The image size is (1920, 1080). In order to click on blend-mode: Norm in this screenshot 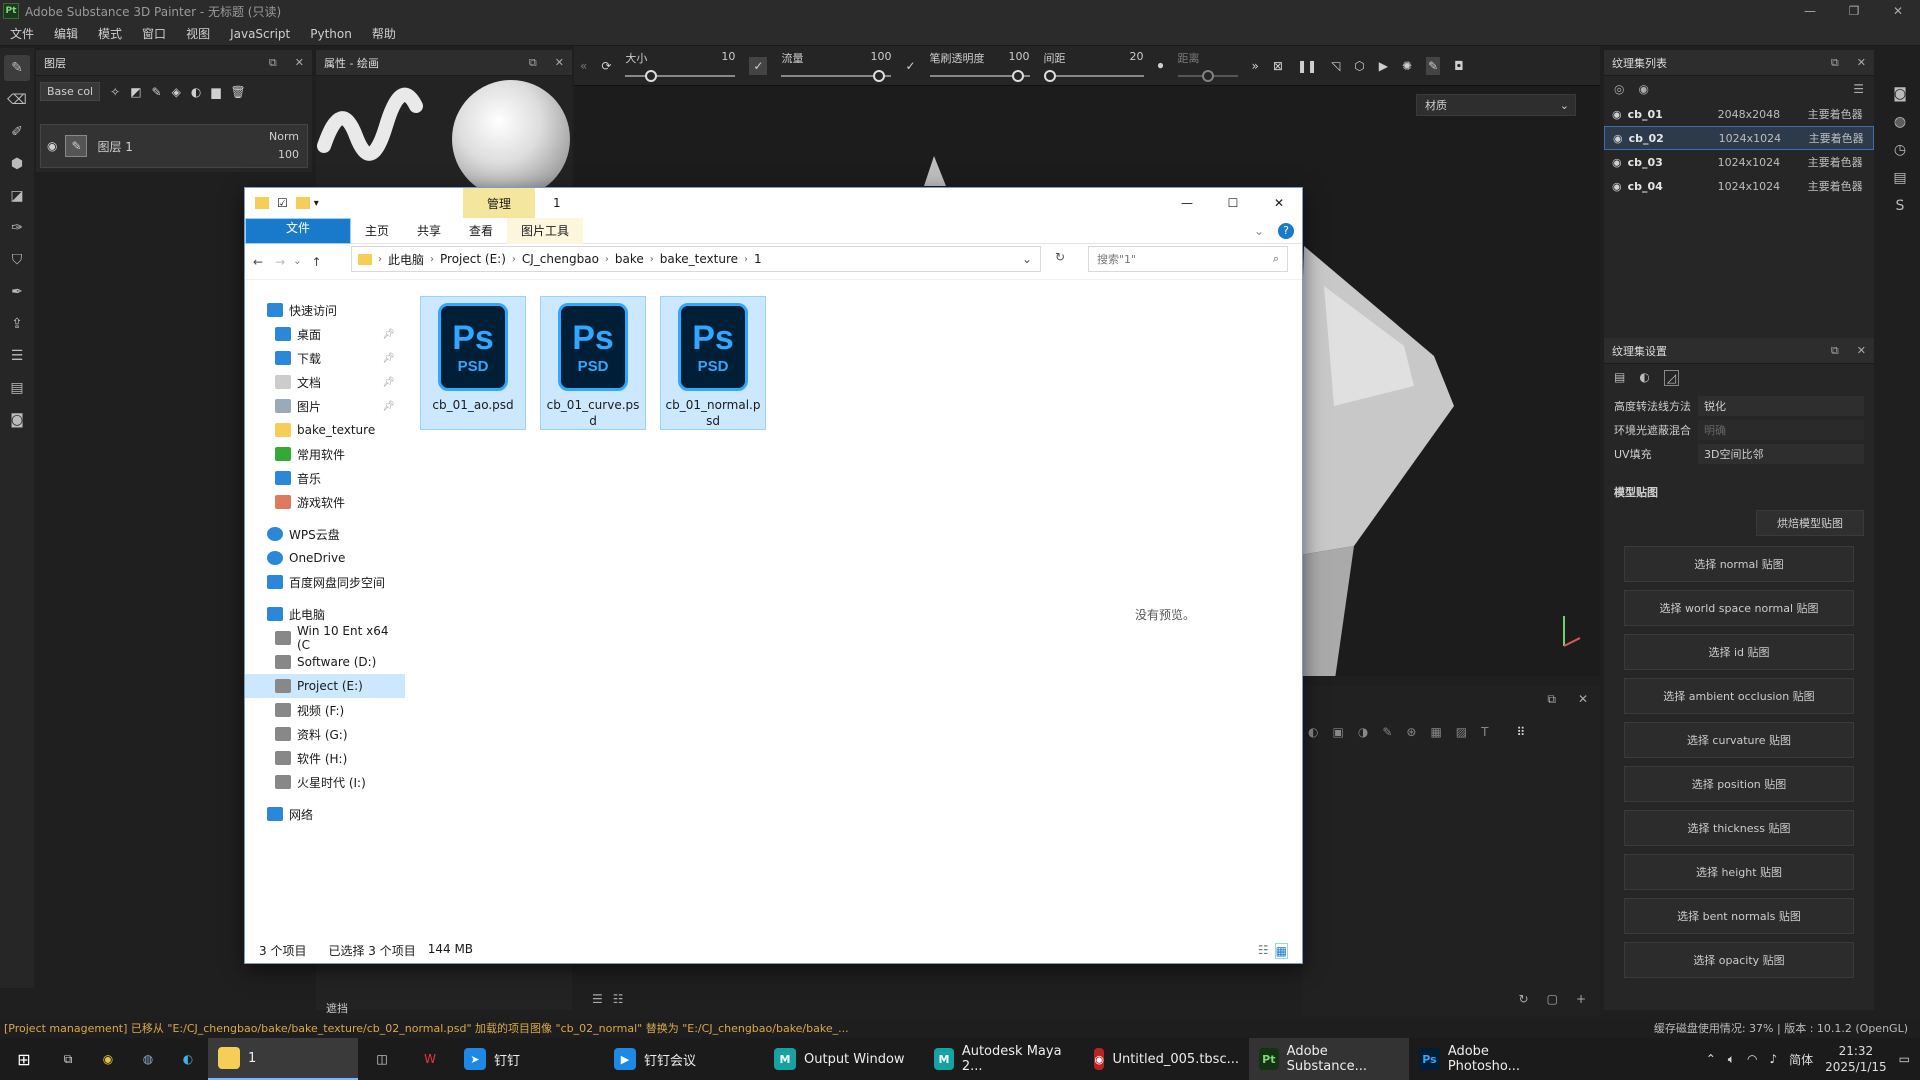, I will do `click(284, 137)`.